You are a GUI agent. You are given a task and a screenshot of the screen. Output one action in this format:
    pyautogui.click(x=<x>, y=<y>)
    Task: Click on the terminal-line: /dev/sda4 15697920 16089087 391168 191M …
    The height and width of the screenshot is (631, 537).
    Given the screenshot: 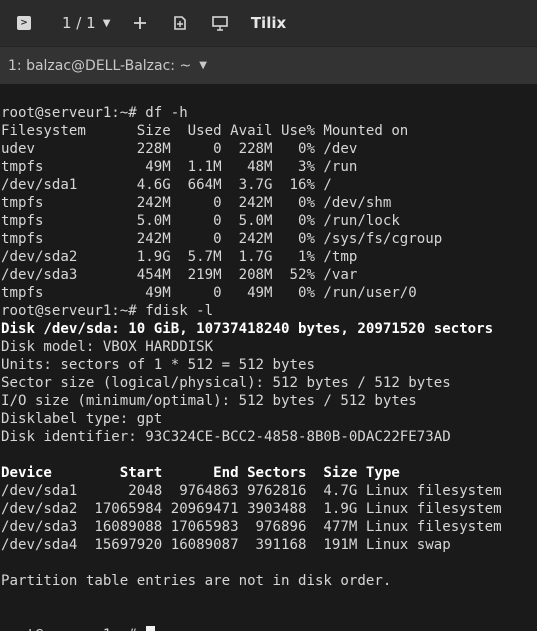 What is the action you would take?
    pyautogui.click(x=226, y=545)
    